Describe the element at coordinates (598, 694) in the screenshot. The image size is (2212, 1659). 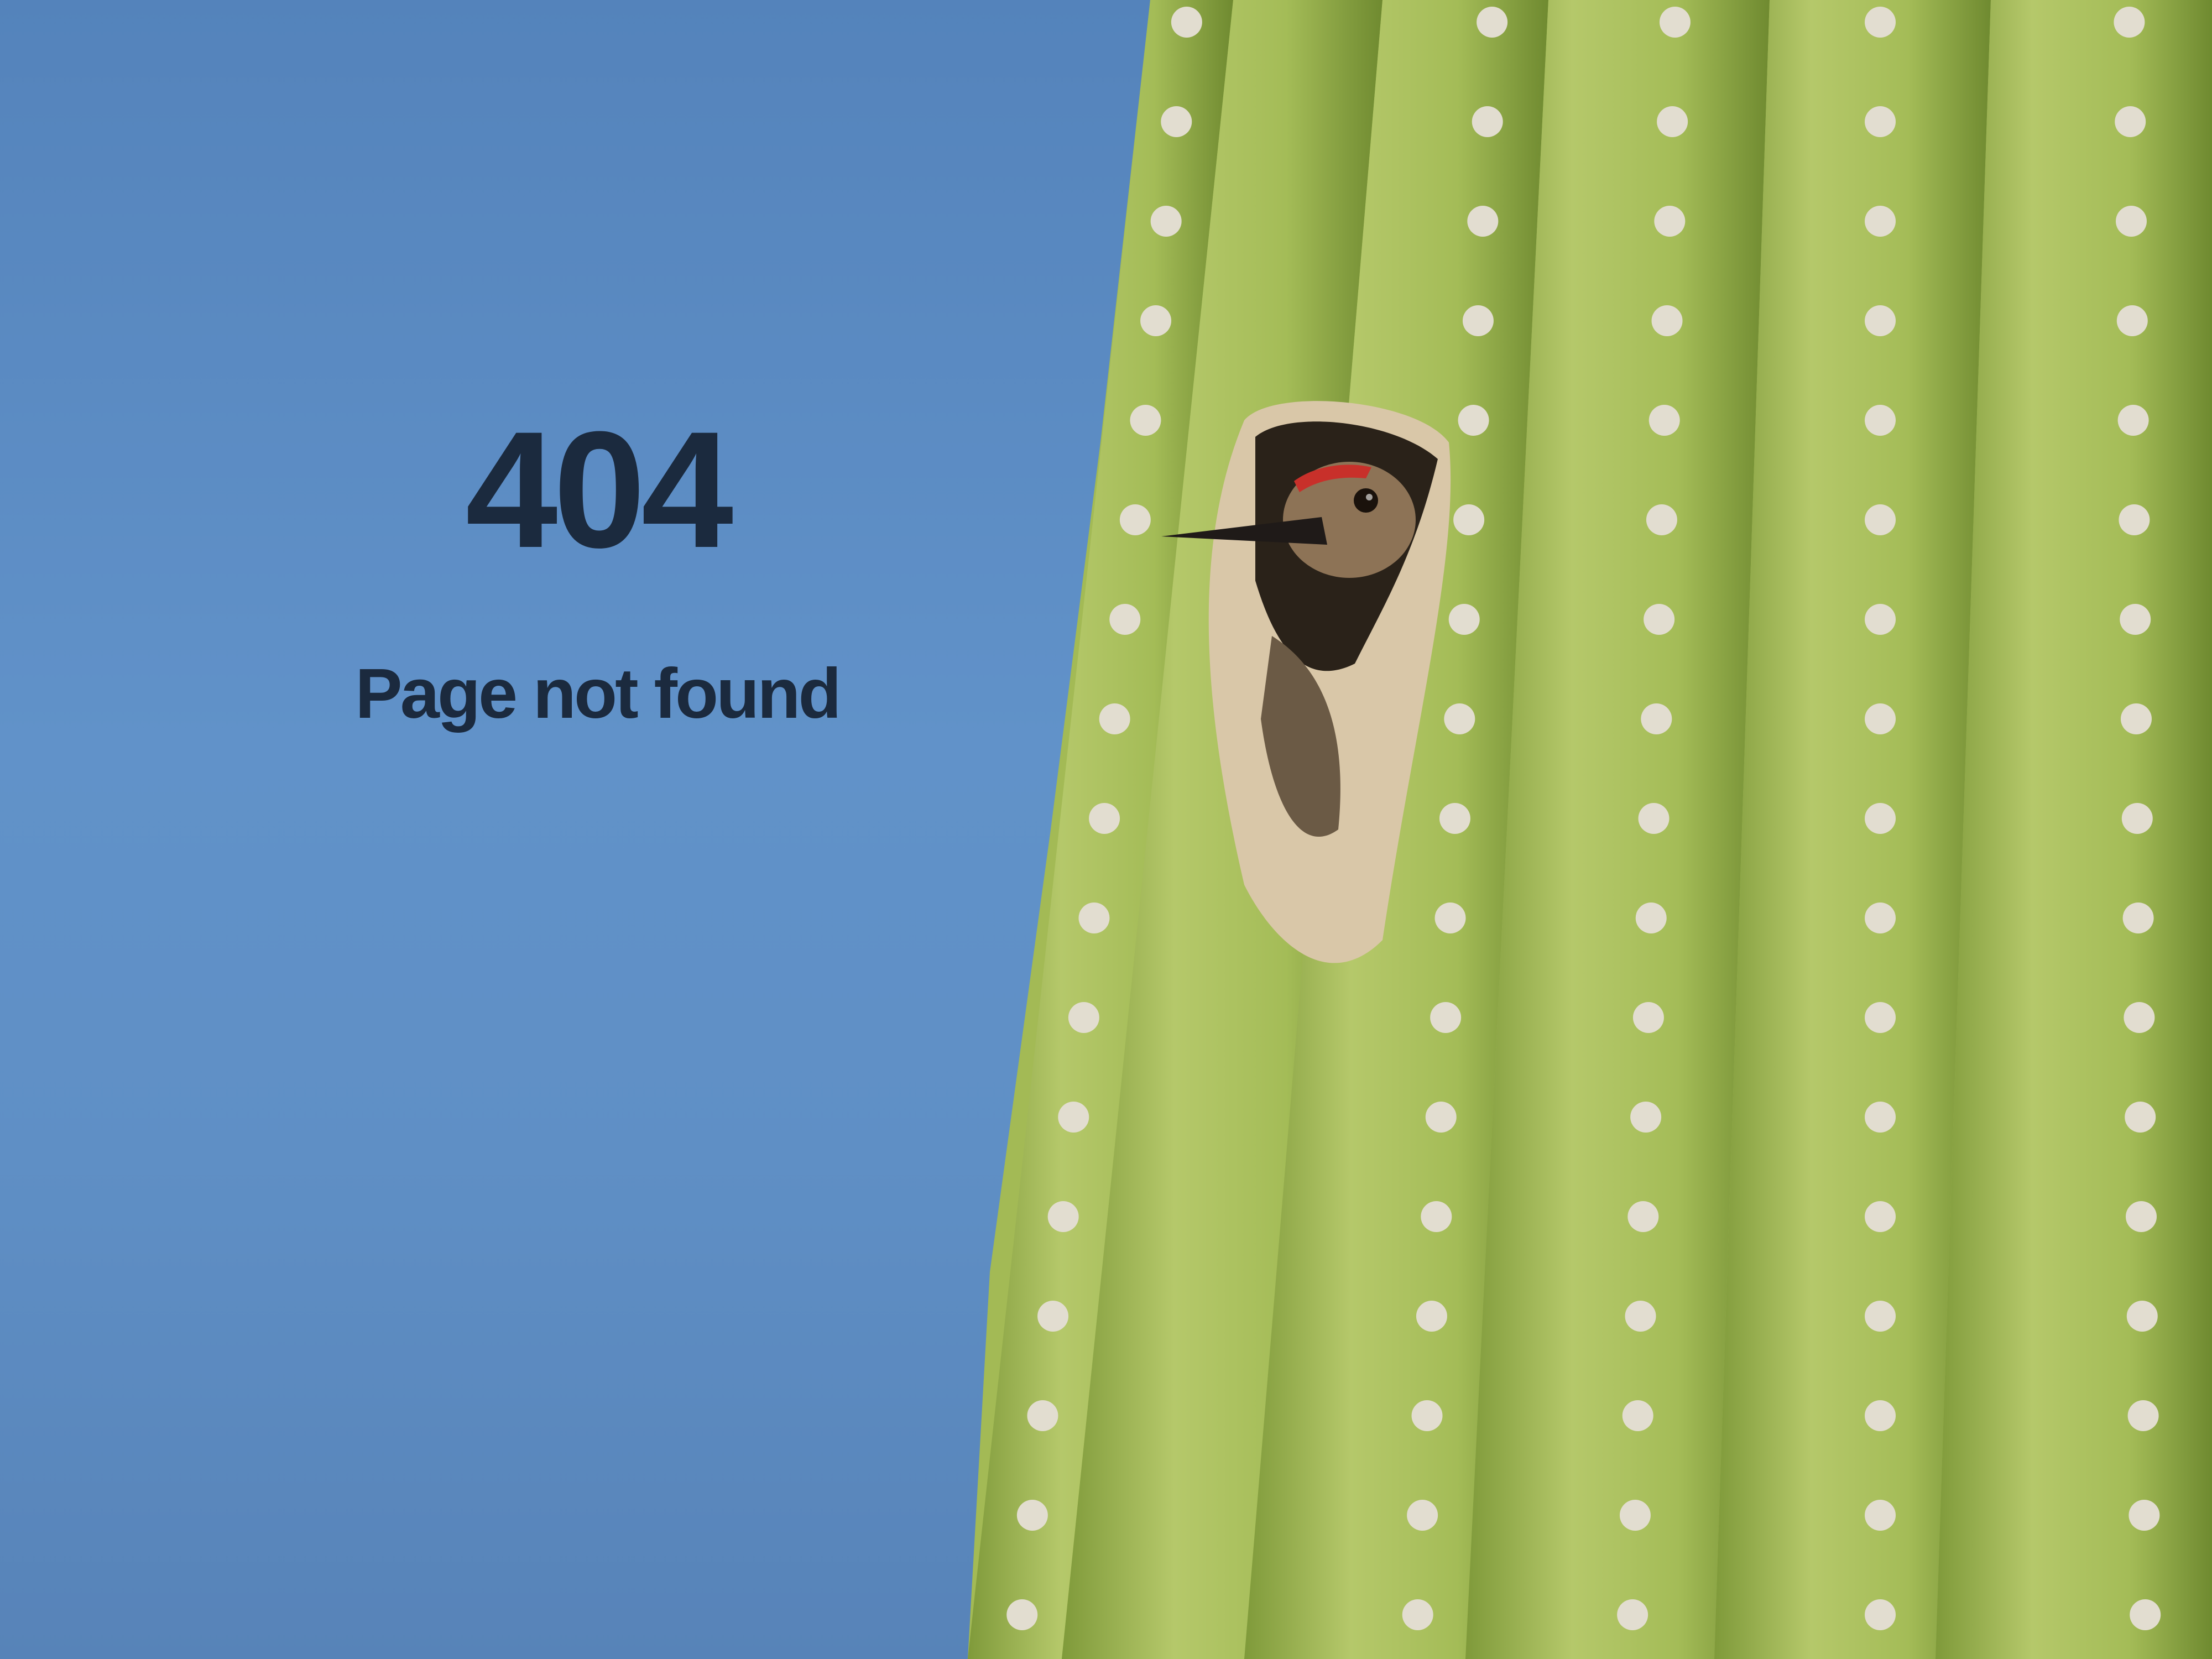
I see `error-message: Page not found` at that location.